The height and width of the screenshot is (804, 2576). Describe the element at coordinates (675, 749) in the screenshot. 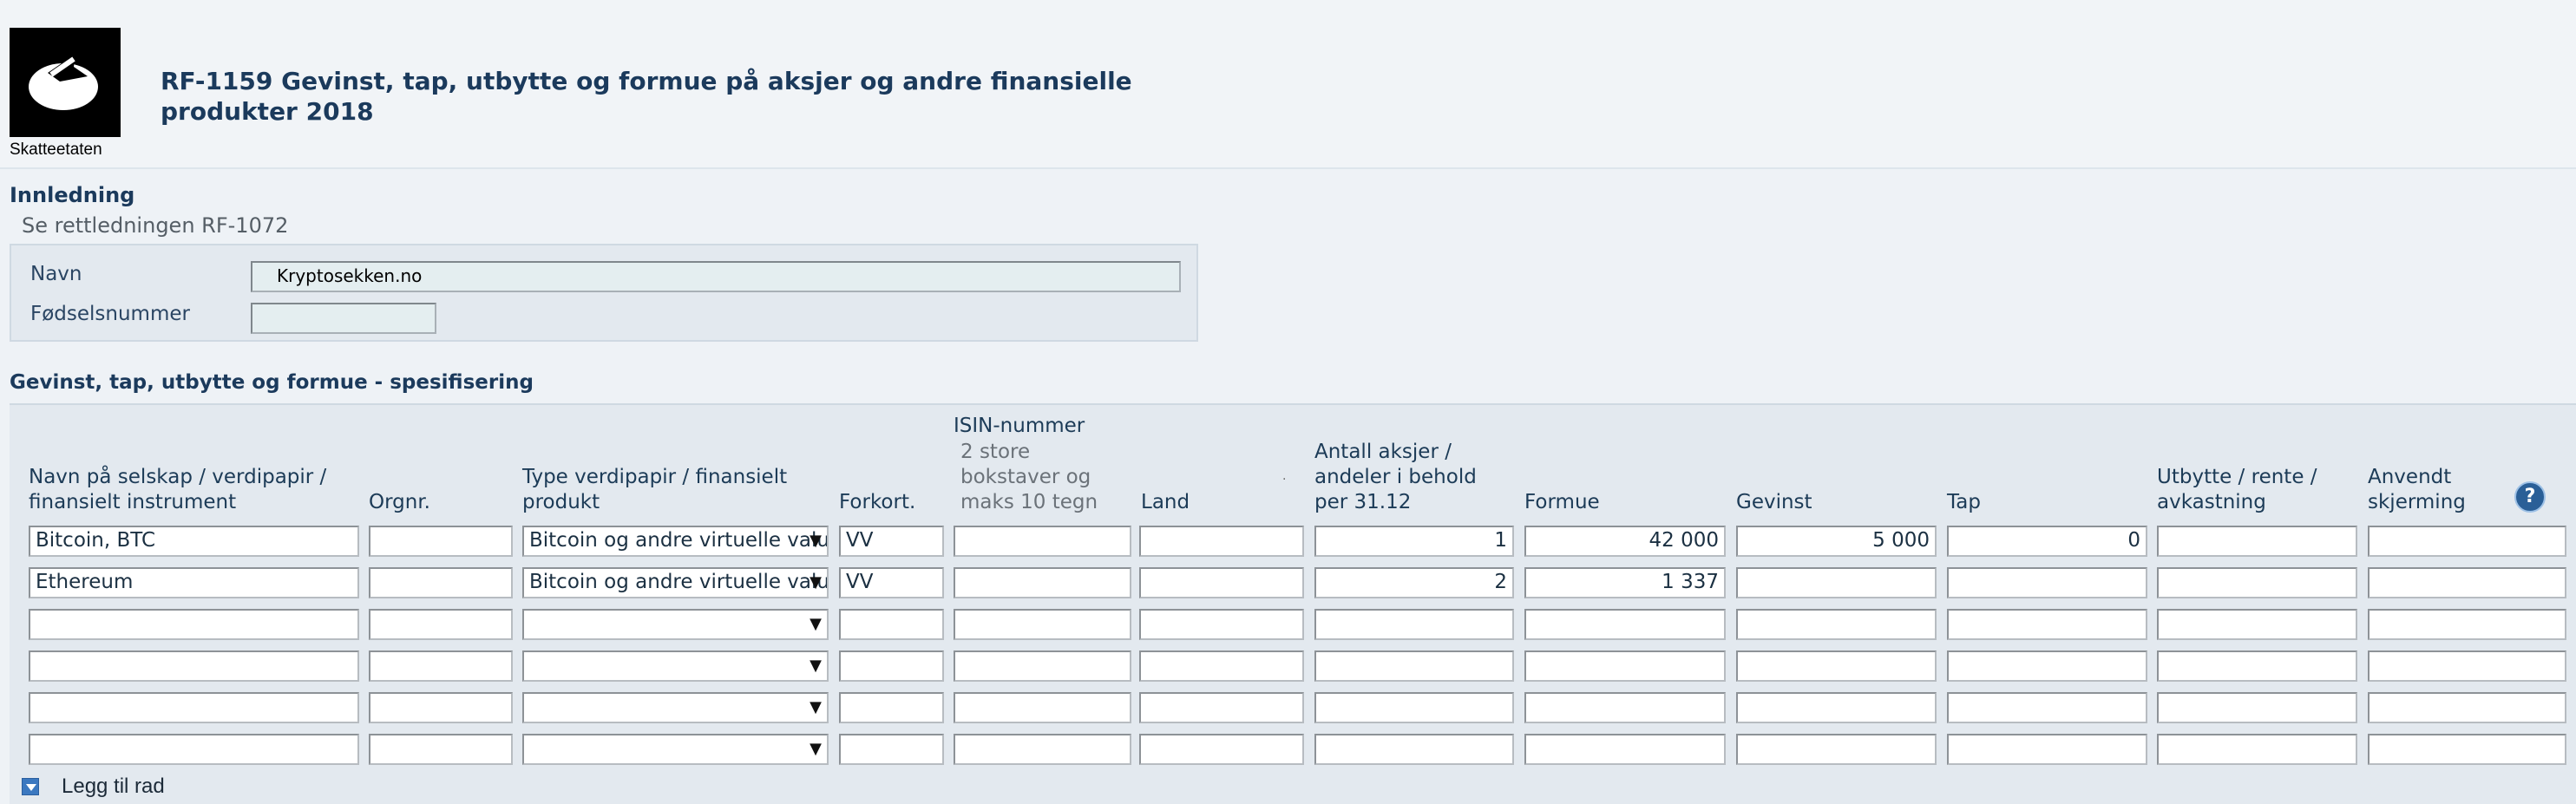

I see `cell-type-row-6: ▼` at that location.